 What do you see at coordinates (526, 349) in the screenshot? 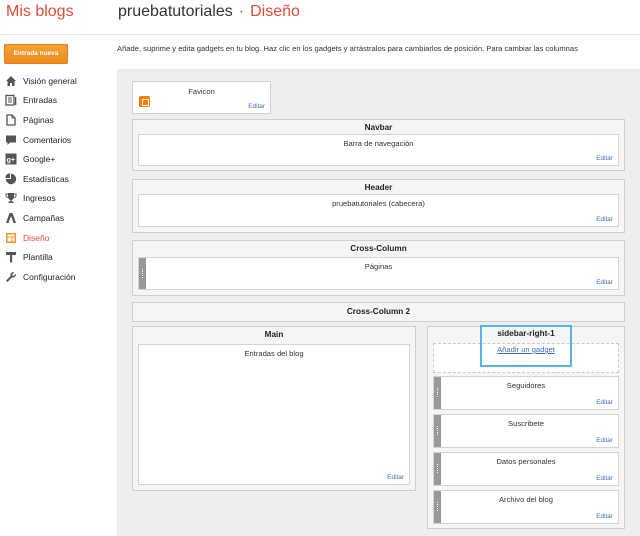
I see `add-gadget-link: Añadir un gadget` at bounding box center [526, 349].